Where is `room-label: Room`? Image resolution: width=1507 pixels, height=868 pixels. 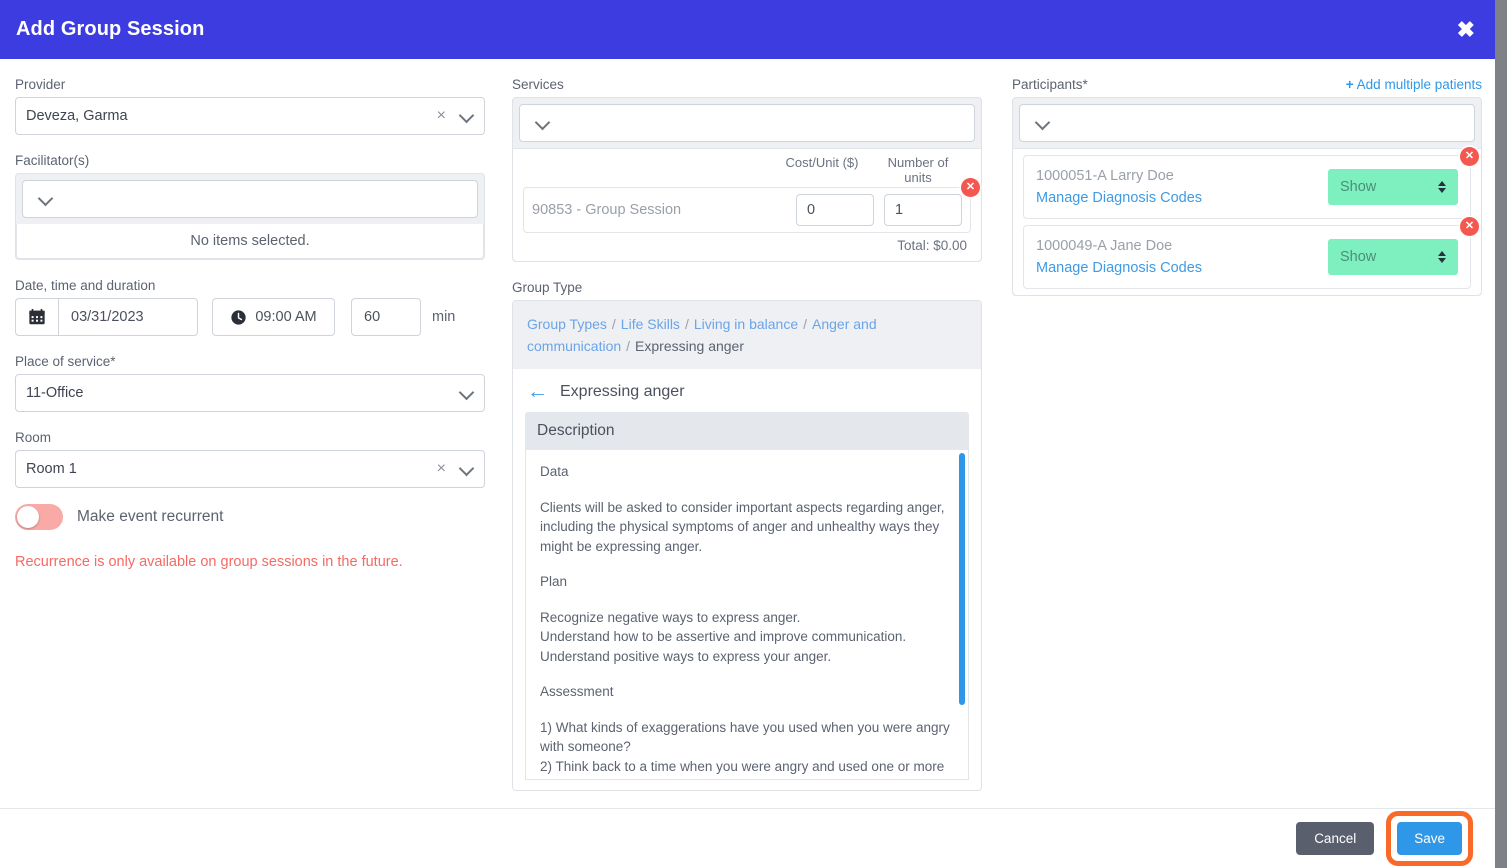
room-label: Room is located at coordinates (33, 437).